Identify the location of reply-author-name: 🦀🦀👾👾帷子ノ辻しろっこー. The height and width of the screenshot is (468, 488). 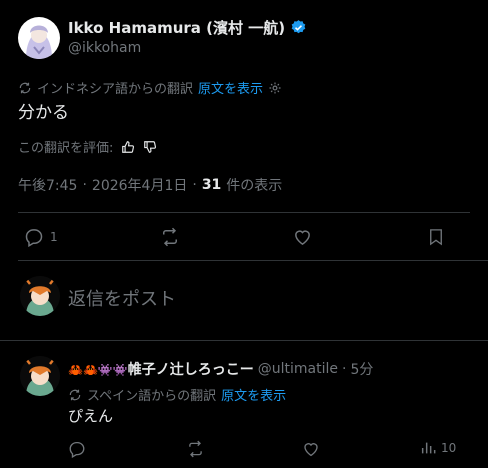
(161, 369).